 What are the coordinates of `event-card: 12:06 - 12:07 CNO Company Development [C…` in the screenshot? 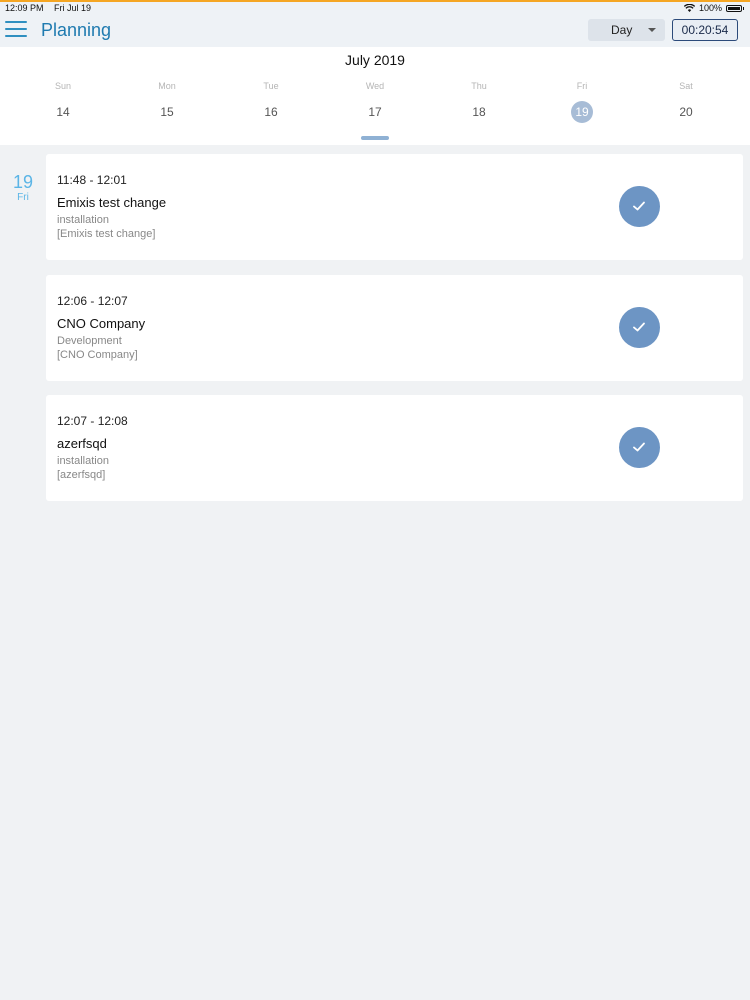 It's located at (394, 328).